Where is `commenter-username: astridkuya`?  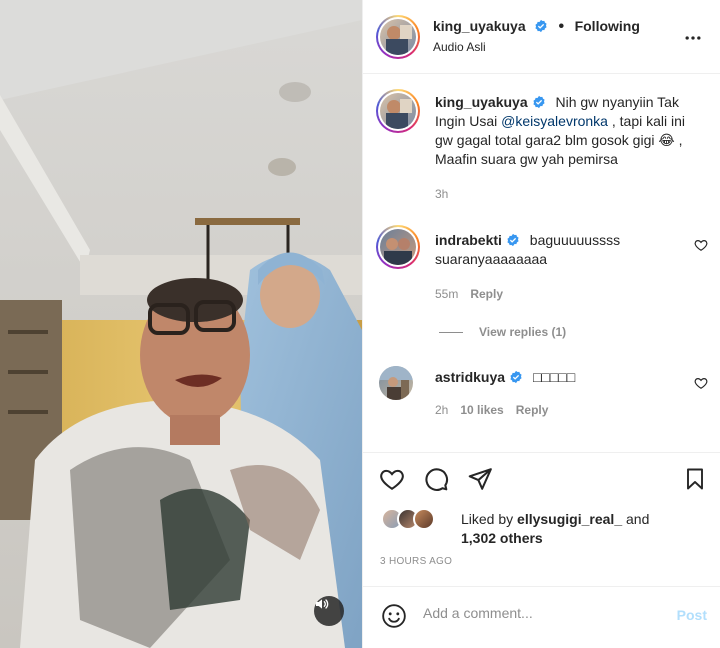
commenter-username: astridkuya is located at coordinates (470, 377).